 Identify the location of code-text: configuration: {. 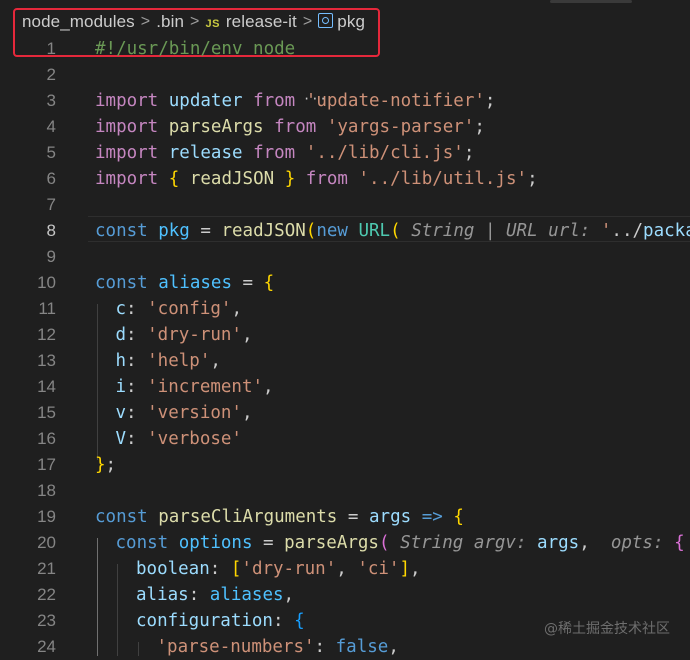
(220, 621).